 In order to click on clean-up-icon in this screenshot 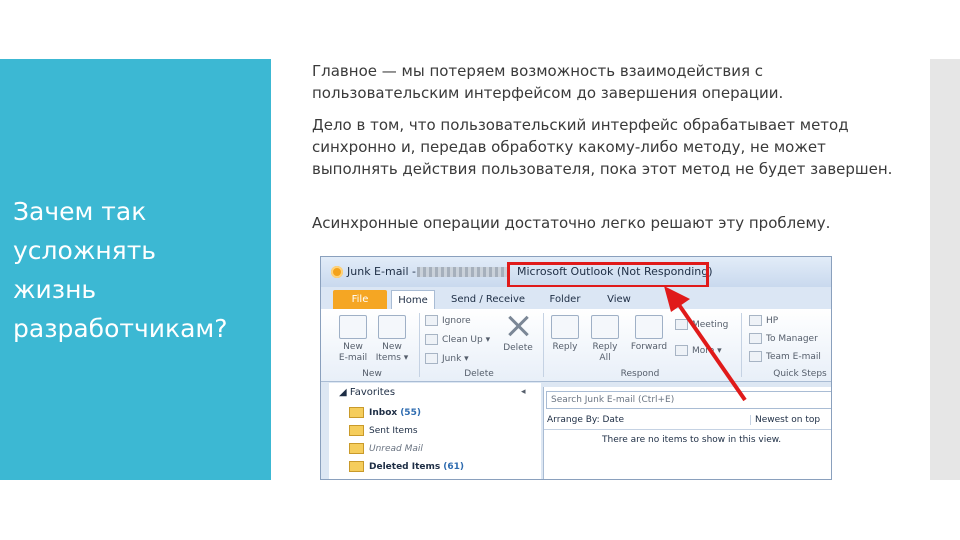, I will do `click(431, 339)`.